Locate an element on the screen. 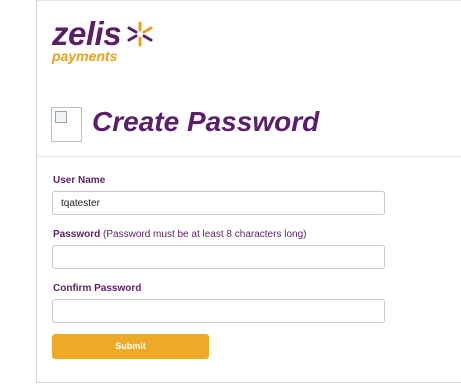 The height and width of the screenshot is (386, 461). username-label: User Name is located at coordinates (79, 180).